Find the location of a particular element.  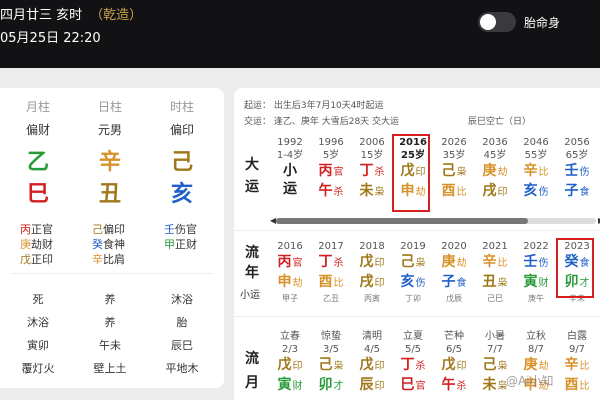

liuyue-gan-shishen: 印 is located at coordinates (461, 366).